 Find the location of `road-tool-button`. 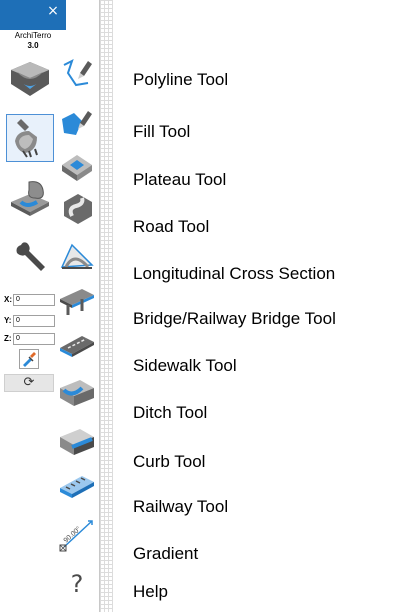

road-tool-button is located at coordinates (77, 209).